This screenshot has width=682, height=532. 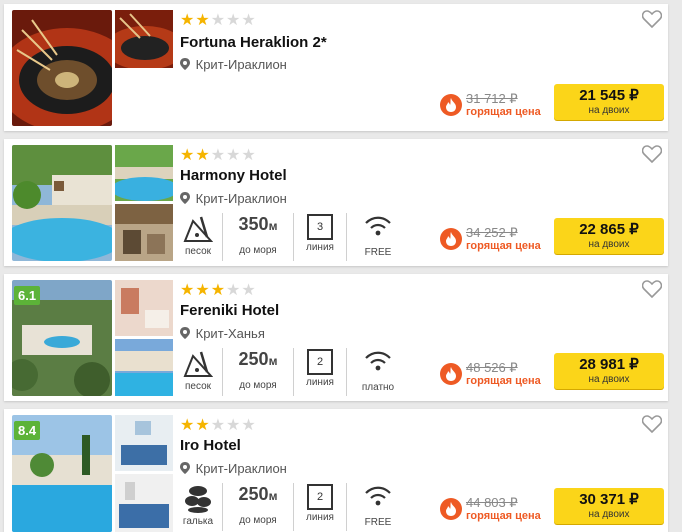 I want to click on distance-feature: 250м до моря, so click(x=258, y=504).